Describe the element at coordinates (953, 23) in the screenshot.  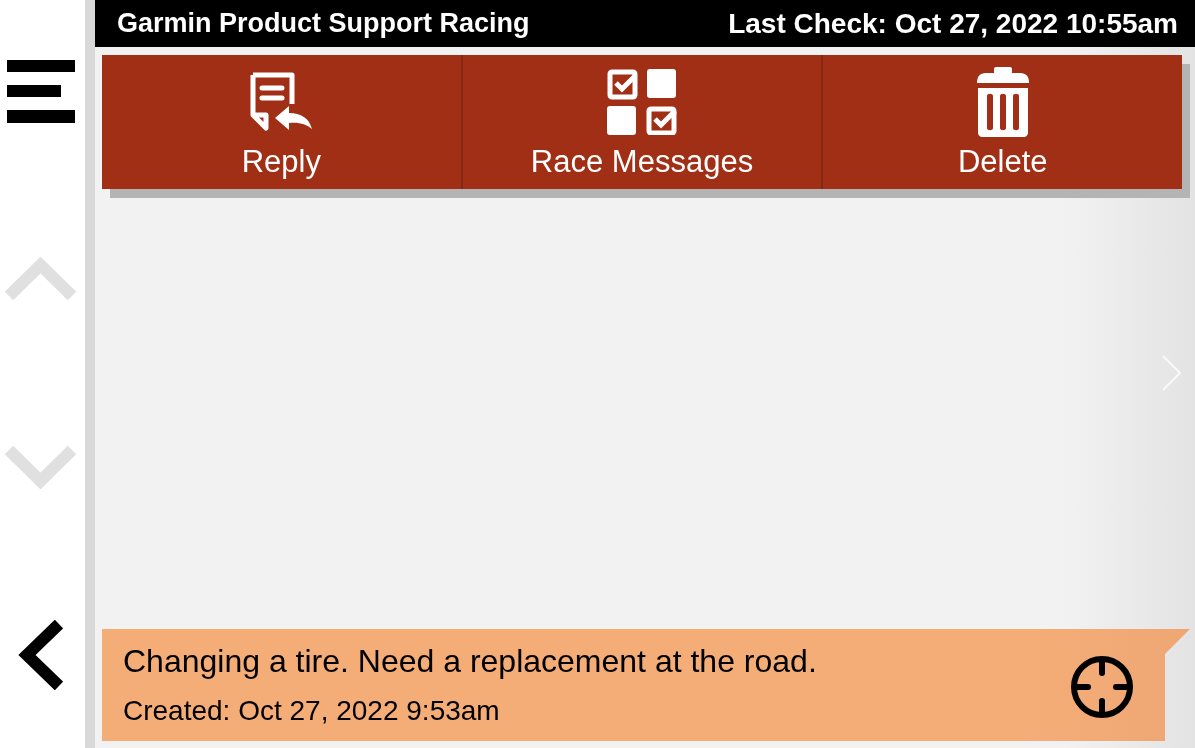
I see `last-check-time: Last Check: Oct 27, 2022 10:55am` at that location.